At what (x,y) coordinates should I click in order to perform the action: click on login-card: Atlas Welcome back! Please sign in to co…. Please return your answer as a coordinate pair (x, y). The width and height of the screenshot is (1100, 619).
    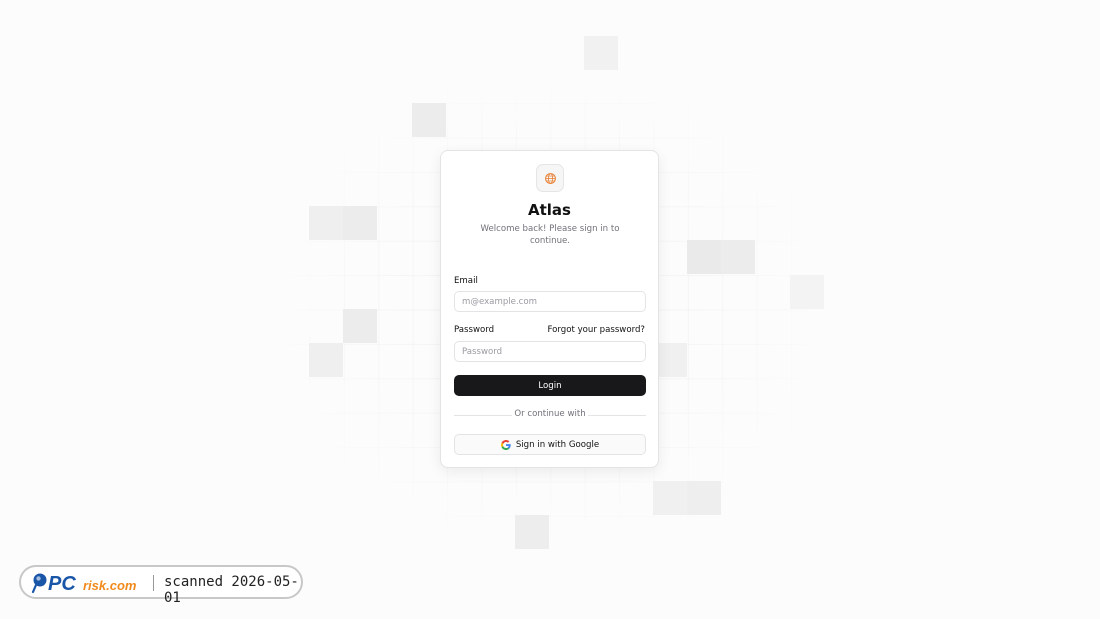
    Looking at the image, I should click on (549, 309).